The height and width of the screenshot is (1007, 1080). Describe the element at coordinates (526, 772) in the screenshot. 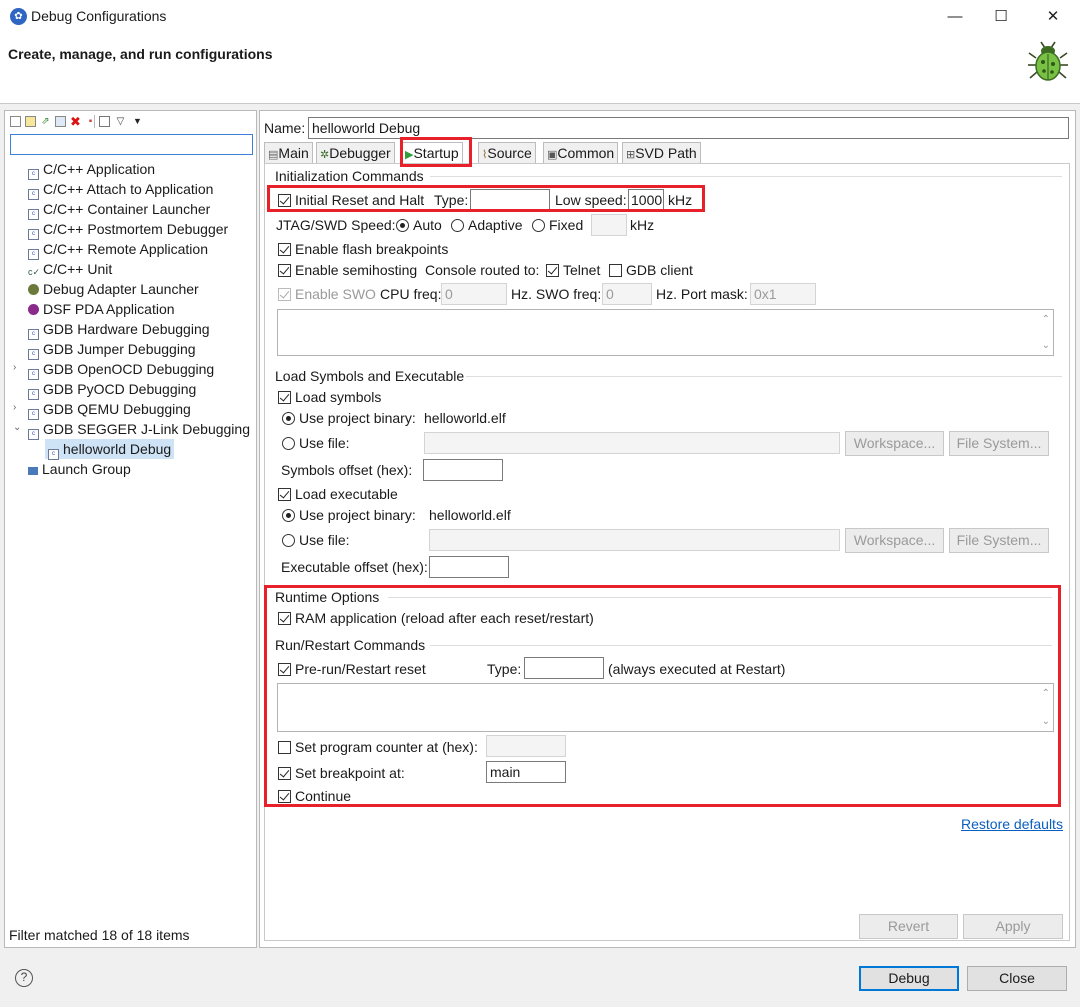

I see `breakpoint-input: main` at that location.